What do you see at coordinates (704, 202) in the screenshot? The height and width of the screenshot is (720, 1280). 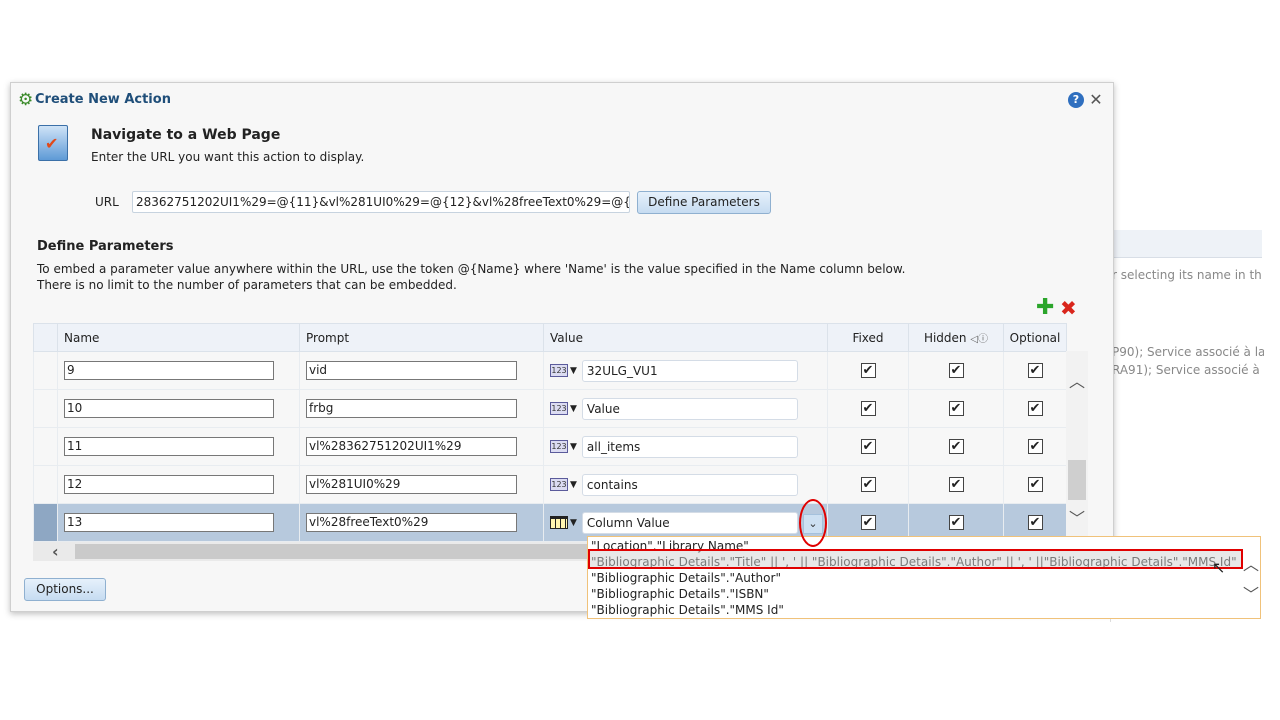 I see `define-parameters-button: Define Parameters` at bounding box center [704, 202].